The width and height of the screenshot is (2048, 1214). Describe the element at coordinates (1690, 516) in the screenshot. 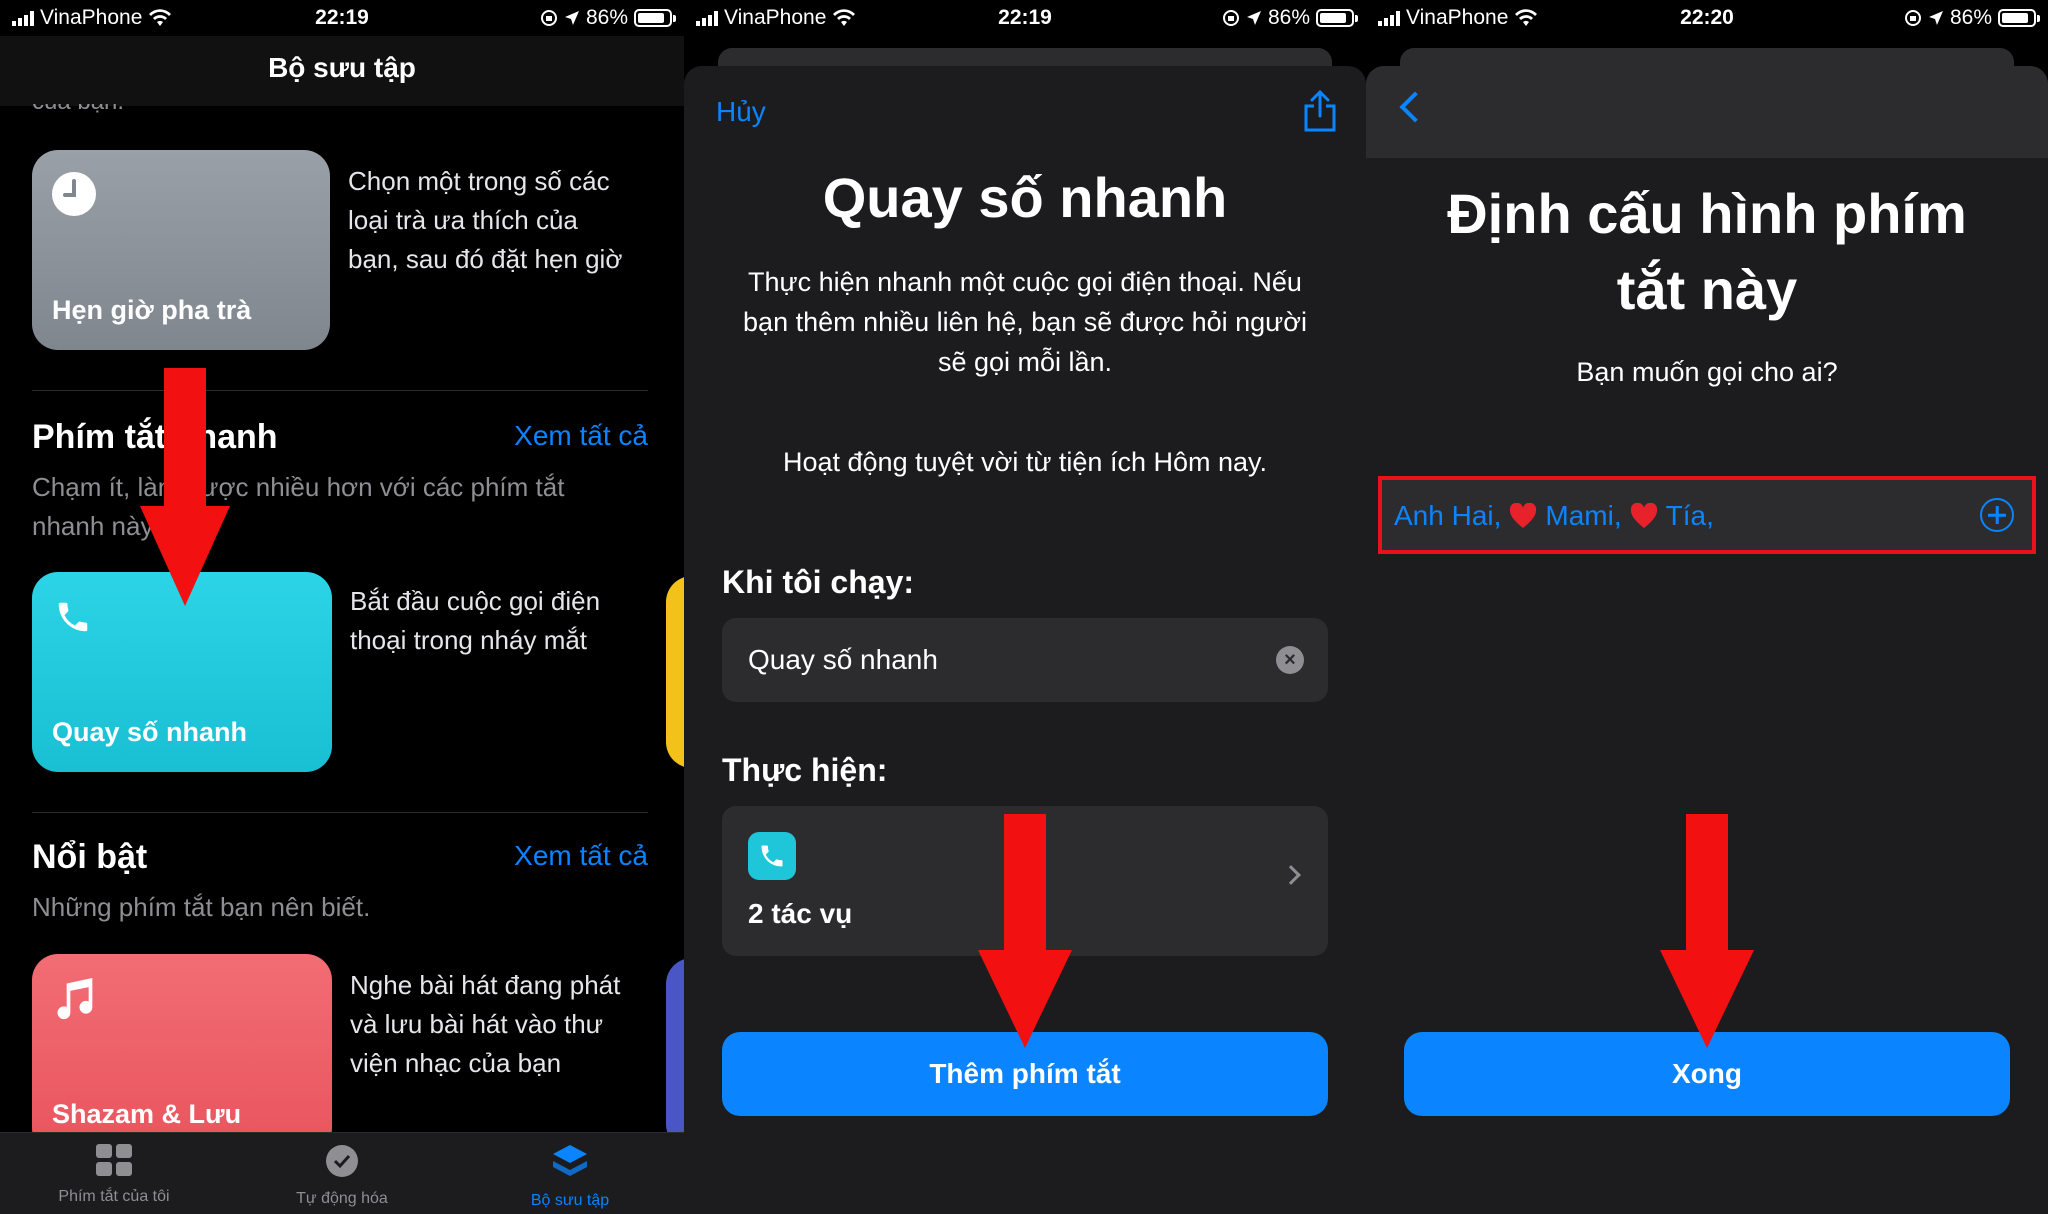

I see `contact-token: Tía,` at that location.